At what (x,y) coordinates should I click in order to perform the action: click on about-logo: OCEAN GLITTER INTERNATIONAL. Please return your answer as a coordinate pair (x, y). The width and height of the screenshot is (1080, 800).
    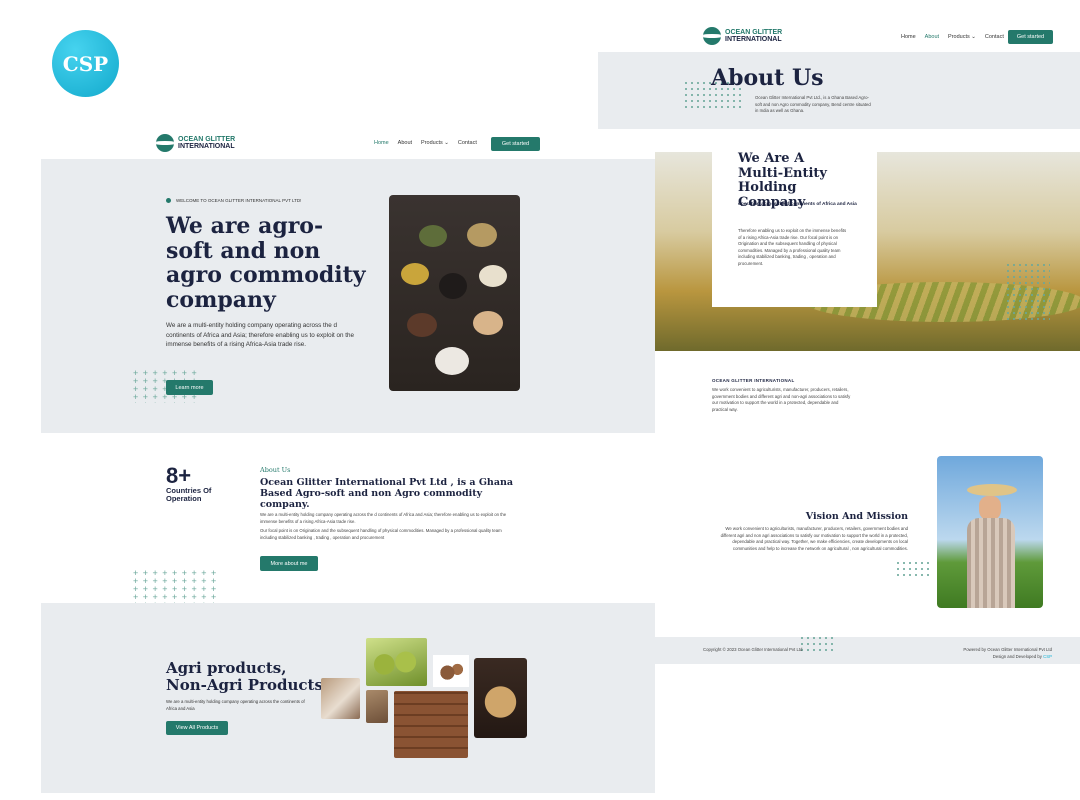
    Looking at the image, I should click on (742, 36).